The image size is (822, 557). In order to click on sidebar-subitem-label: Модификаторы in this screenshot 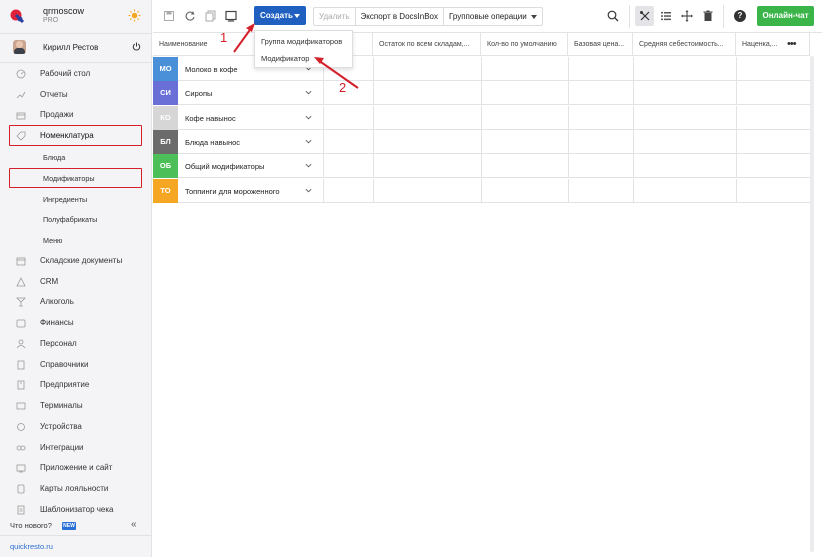, I will do `click(69, 178)`.